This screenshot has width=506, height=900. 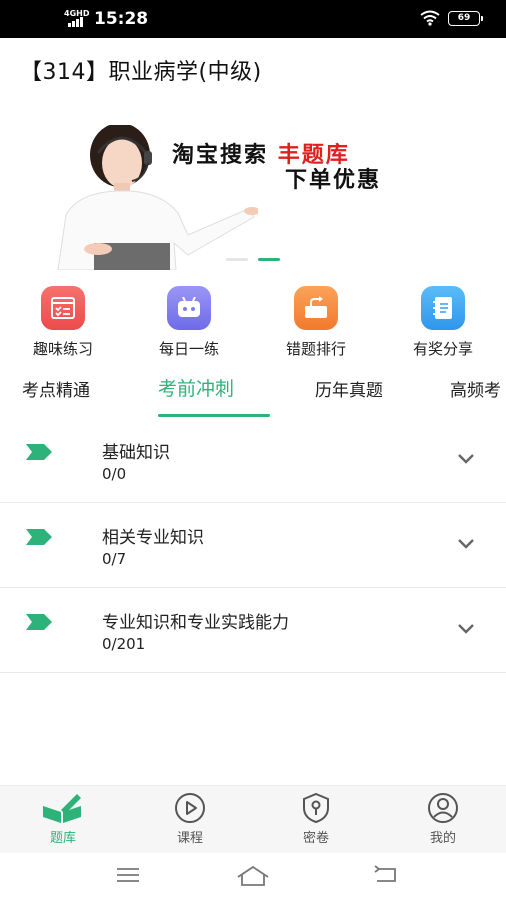 I want to click on bottom-nav: 题库 课程 密卷 我的, so click(x=253, y=819).